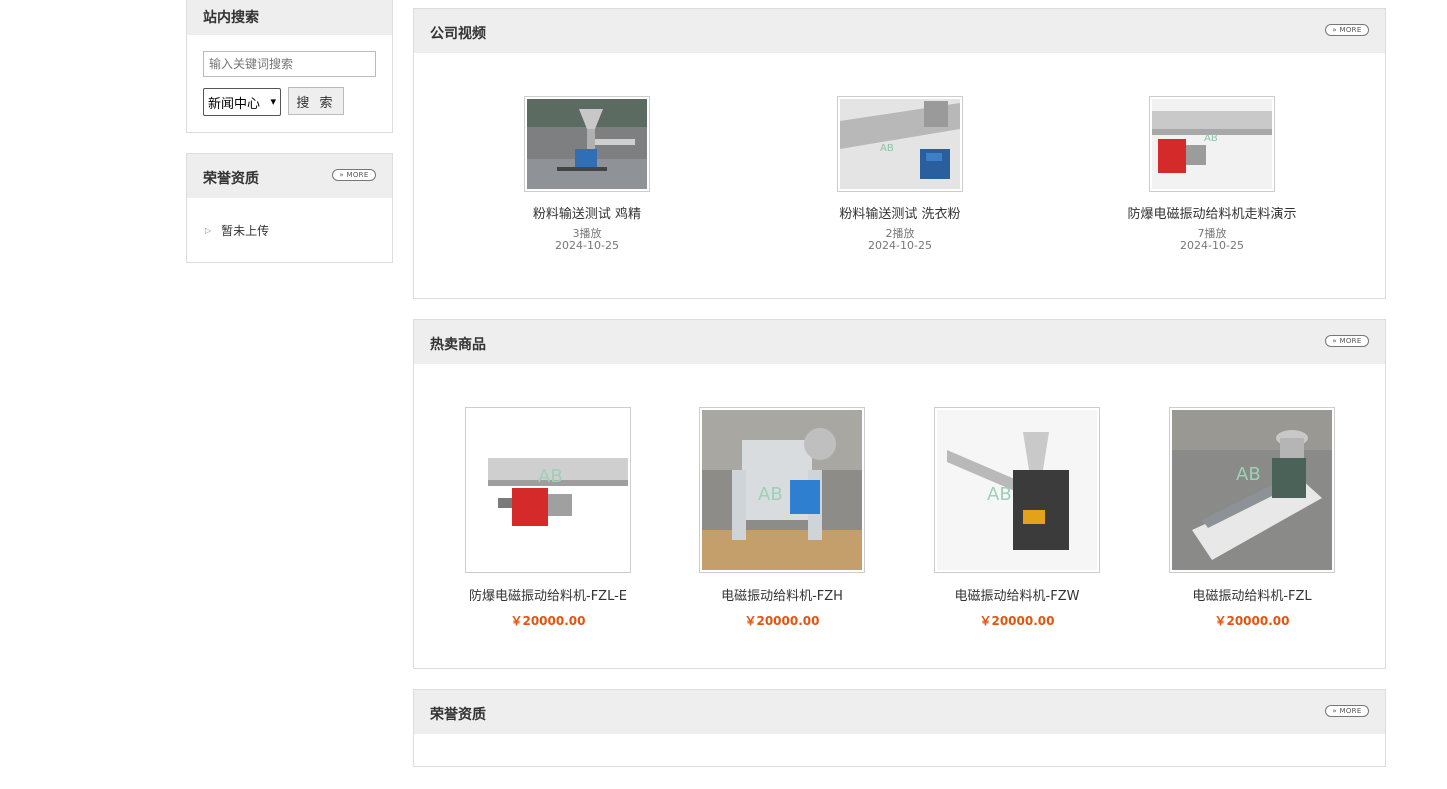  What do you see at coordinates (1017, 594) in the screenshot?
I see `product-name: 电磁振动给料机-FZW` at bounding box center [1017, 594].